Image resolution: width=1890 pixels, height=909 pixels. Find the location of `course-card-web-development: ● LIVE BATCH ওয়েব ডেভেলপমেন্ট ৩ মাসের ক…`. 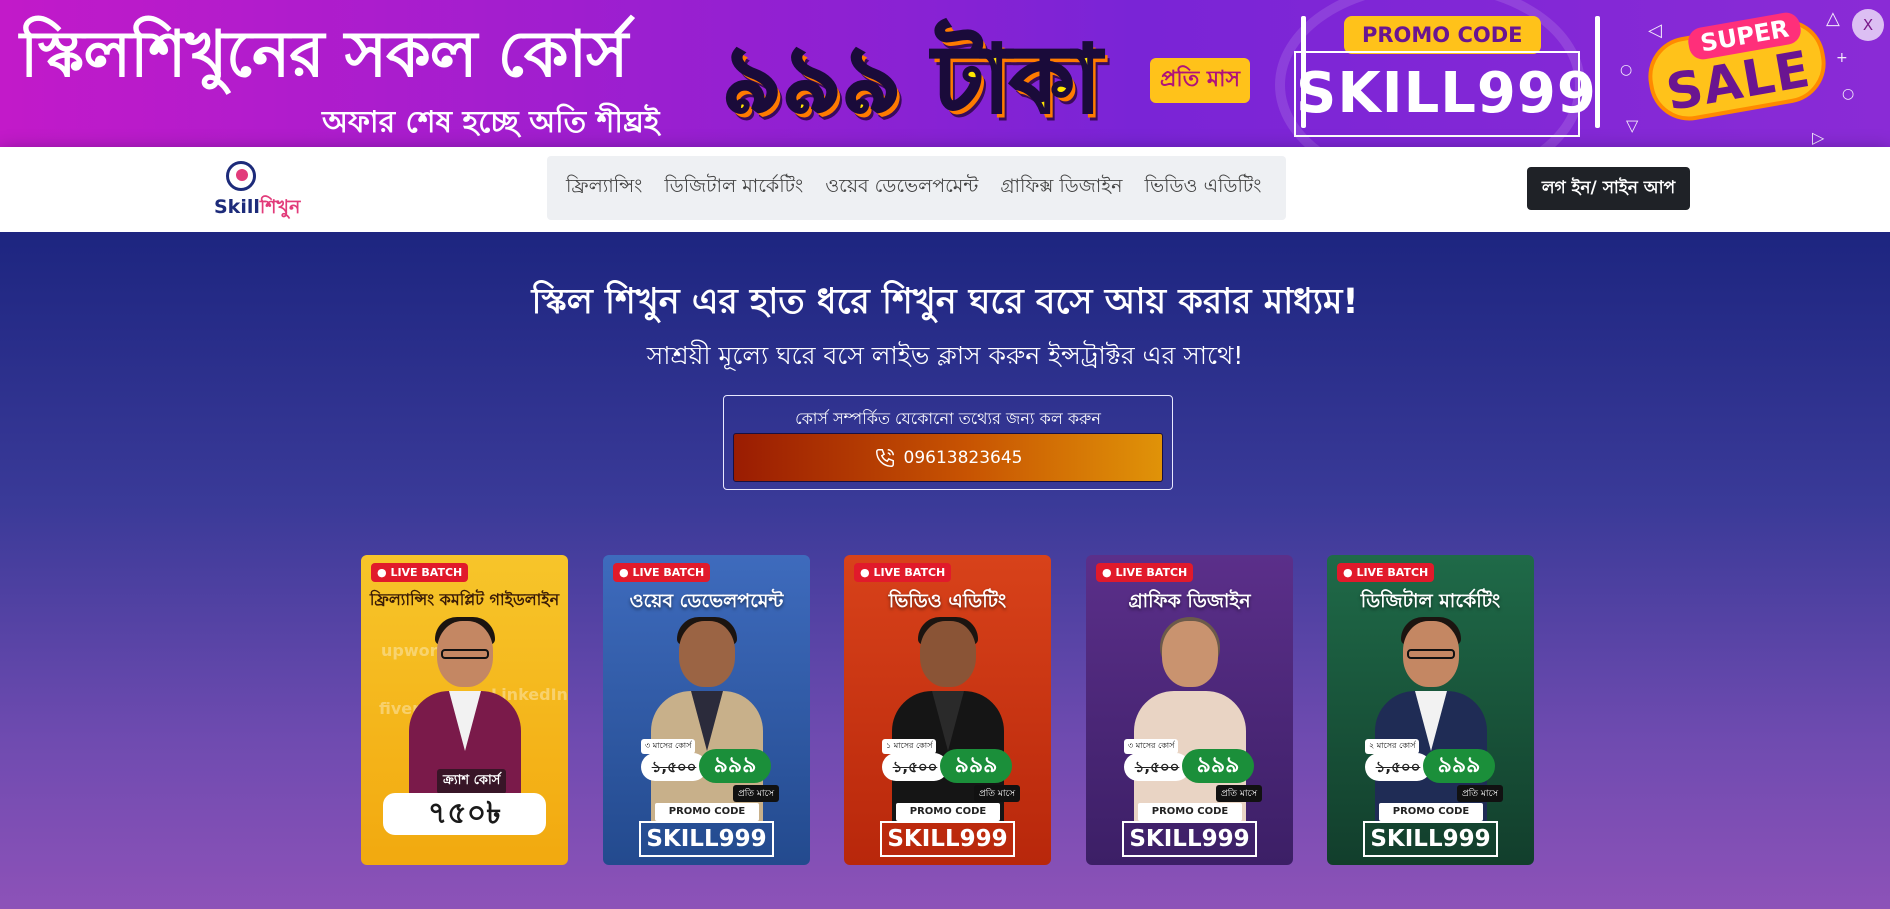

course-card-web-development: ● LIVE BATCH ওয়েব ডেভেলপমেন্ট ৩ মাসের ক… is located at coordinates (706, 710).